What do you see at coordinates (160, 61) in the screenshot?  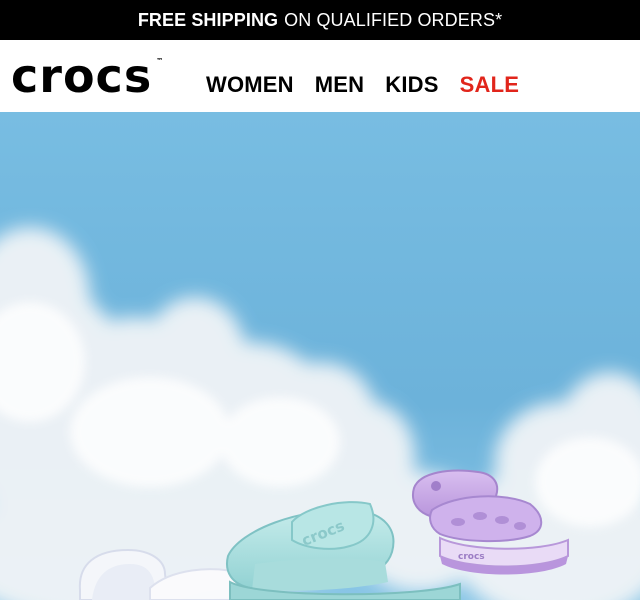 I see `logo-trademark: ™` at bounding box center [160, 61].